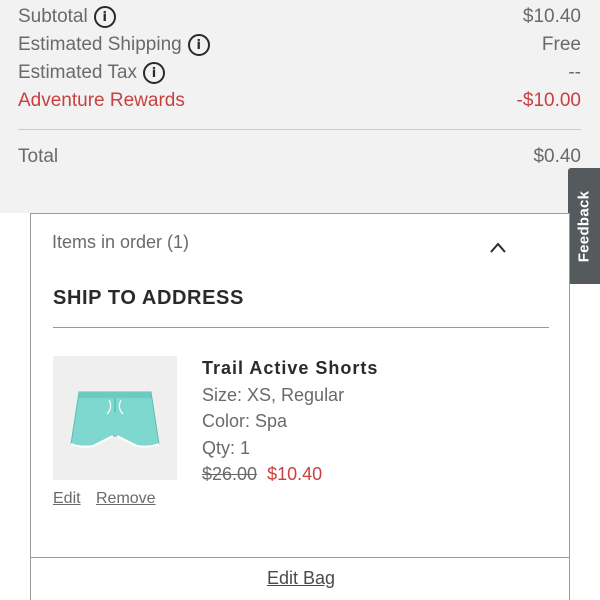  What do you see at coordinates (498, 248) in the screenshot?
I see `chevron-up-icon` at bounding box center [498, 248].